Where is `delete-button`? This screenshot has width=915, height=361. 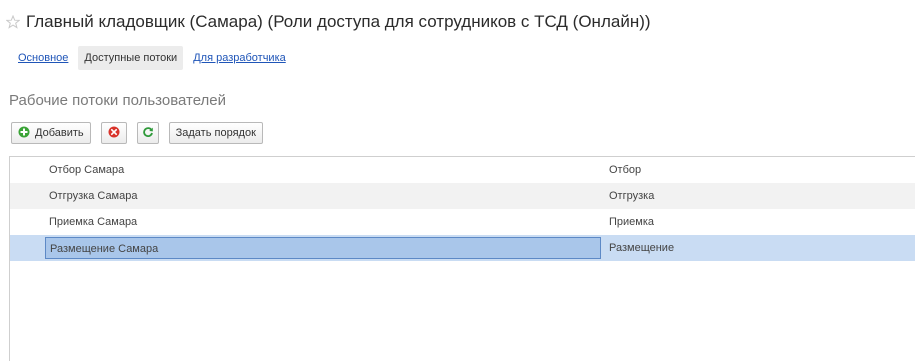 delete-button is located at coordinates (113, 133).